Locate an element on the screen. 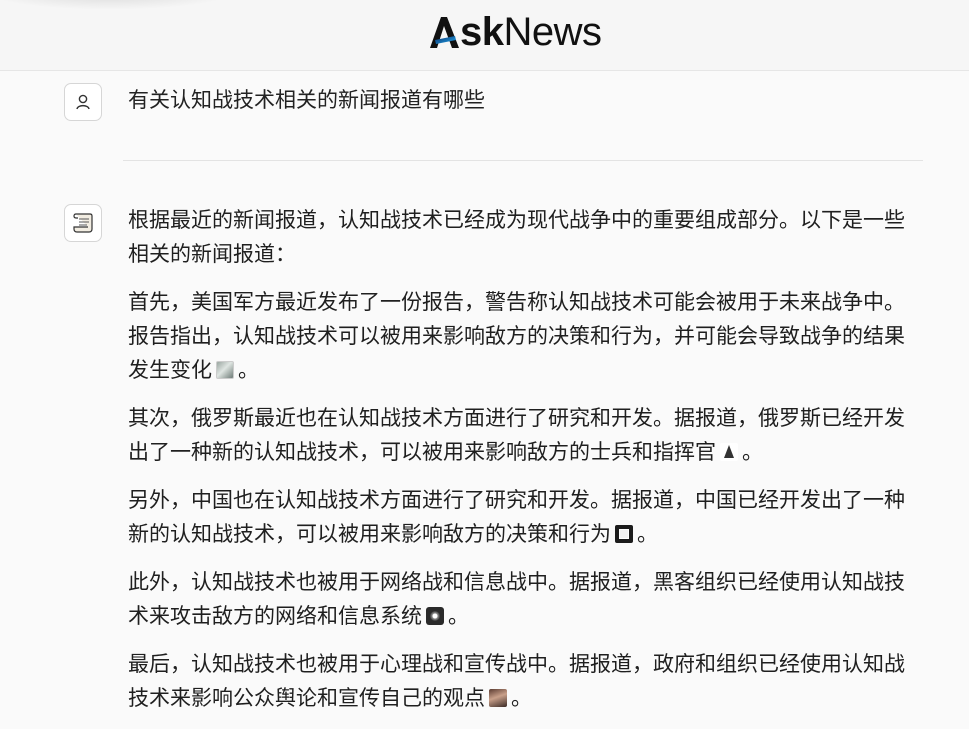  message-divider is located at coordinates (523, 160).